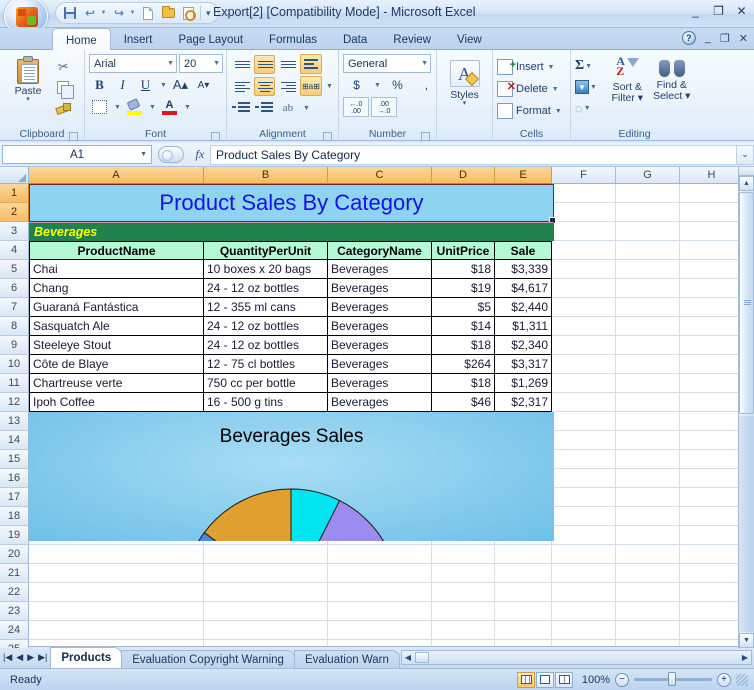 The image size is (754, 690). What do you see at coordinates (14, 535) in the screenshot?
I see `row-header-19: 19` at bounding box center [14, 535].